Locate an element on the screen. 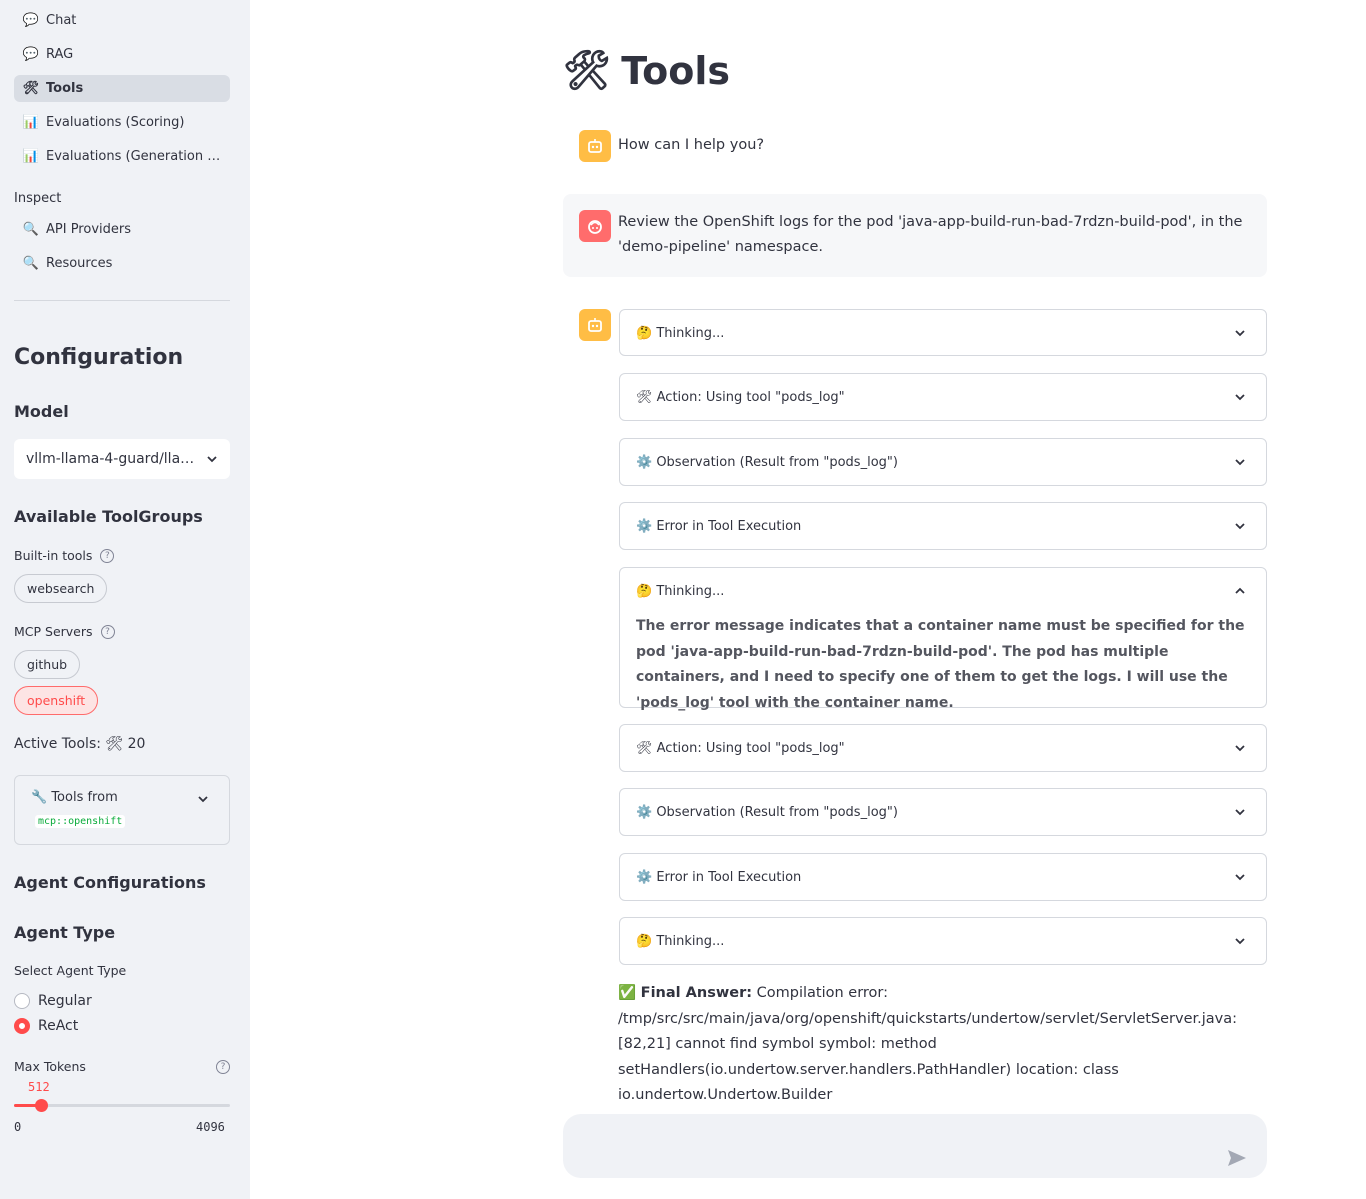 Image resolution: width=1366 pixels, height=1199 pixels. chevron-up-icon is located at coordinates (1240, 590).